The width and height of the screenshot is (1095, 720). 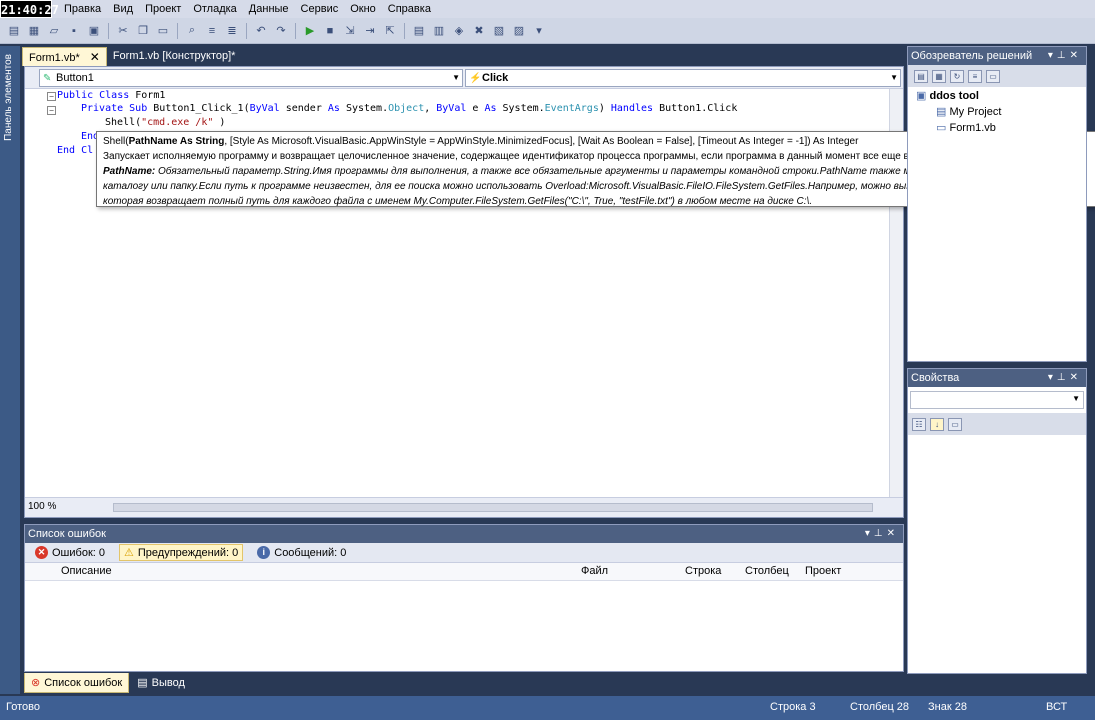 I want to click on object-selector: ▼, so click(x=997, y=400).